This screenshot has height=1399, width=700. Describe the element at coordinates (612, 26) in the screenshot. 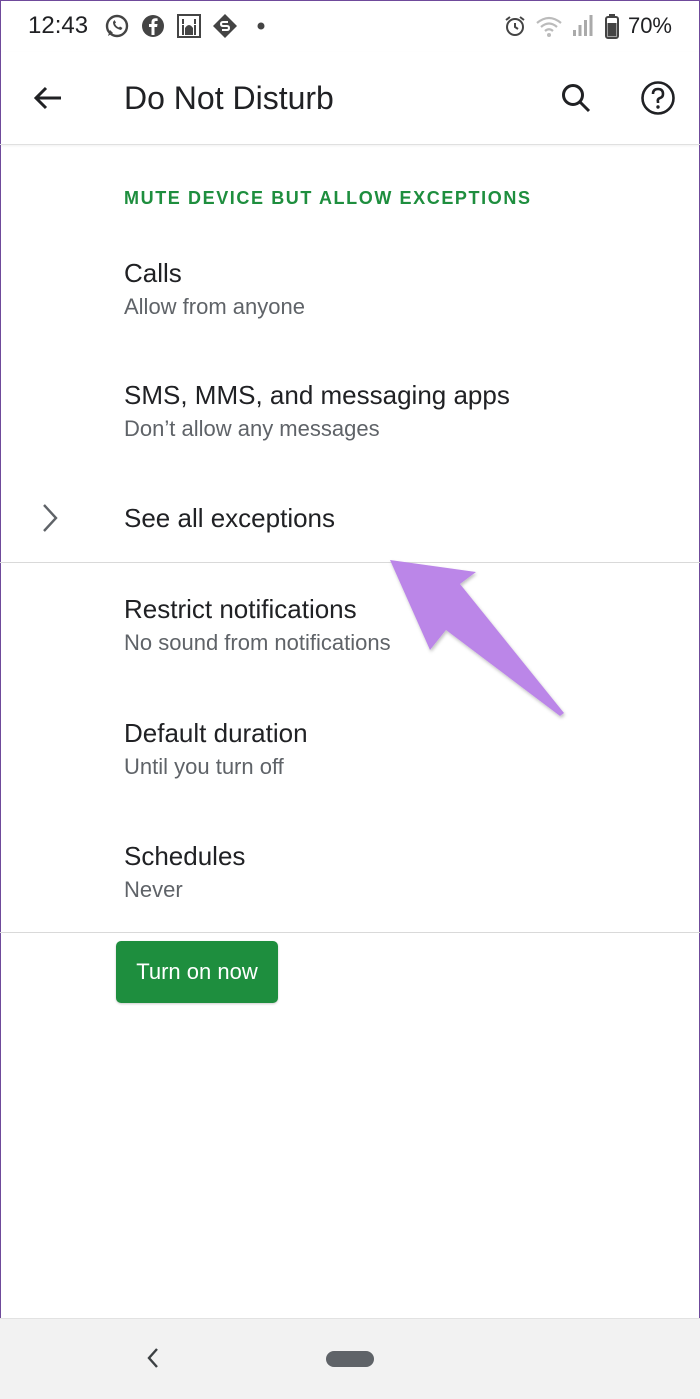

I see `battery-icon` at that location.